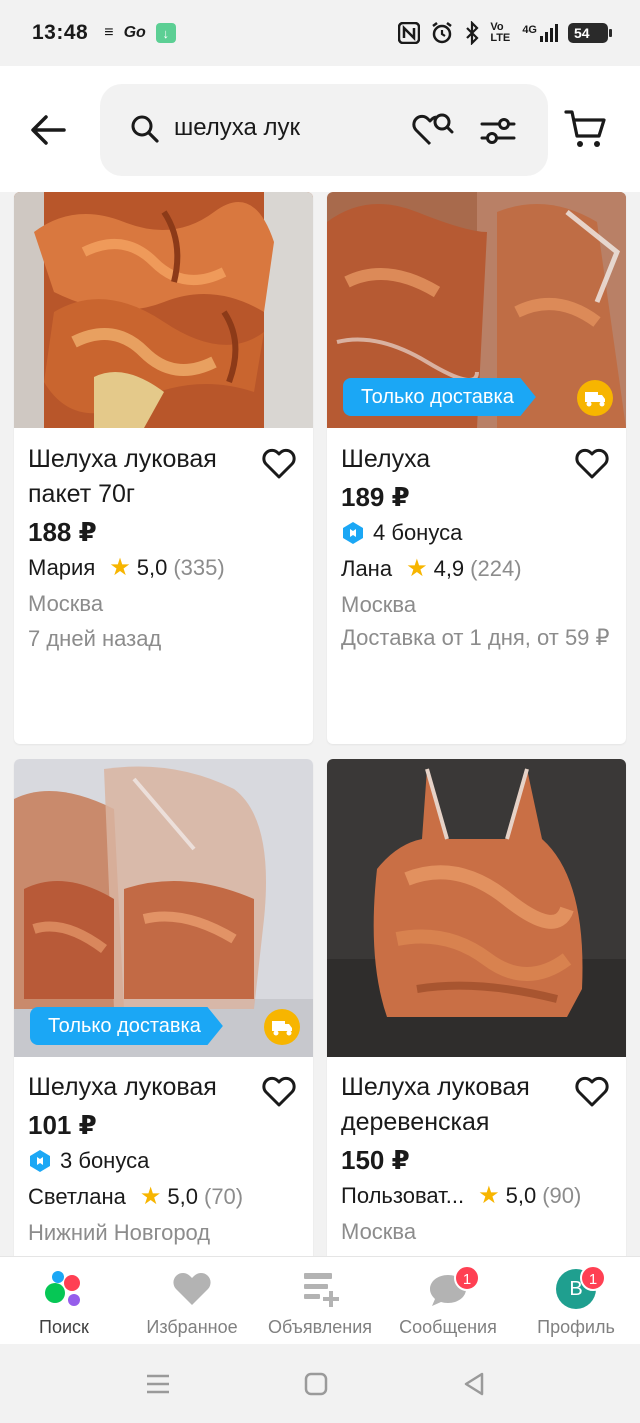 The image size is (640, 1423). What do you see at coordinates (500, 32) in the screenshot?
I see `volte-icon: Vo LTE` at bounding box center [500, 32].